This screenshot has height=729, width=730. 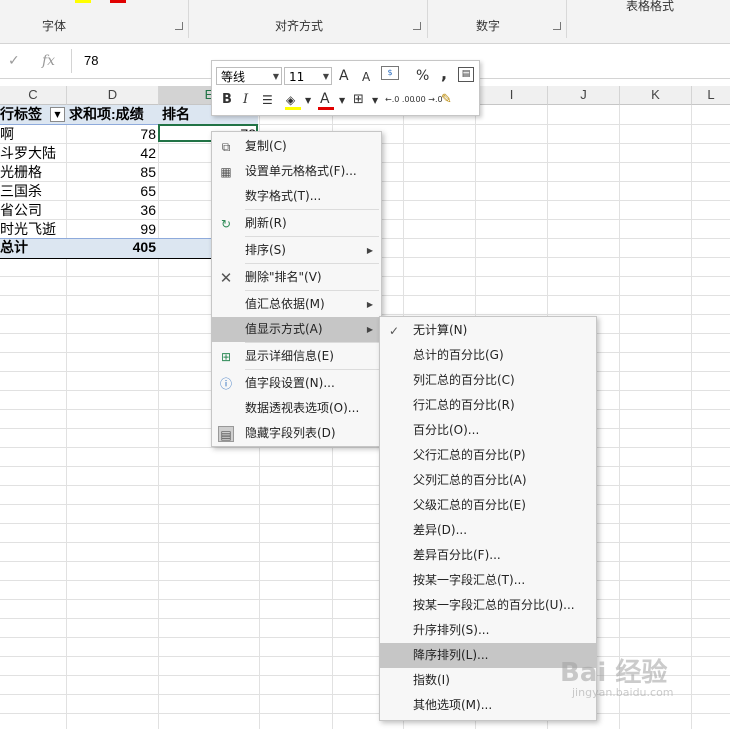 What do you see at coordinates (488, 380) in the screenshot?
I see `submenu-item: 列汇总的百分比(C)` at bounding box center [488, 380].